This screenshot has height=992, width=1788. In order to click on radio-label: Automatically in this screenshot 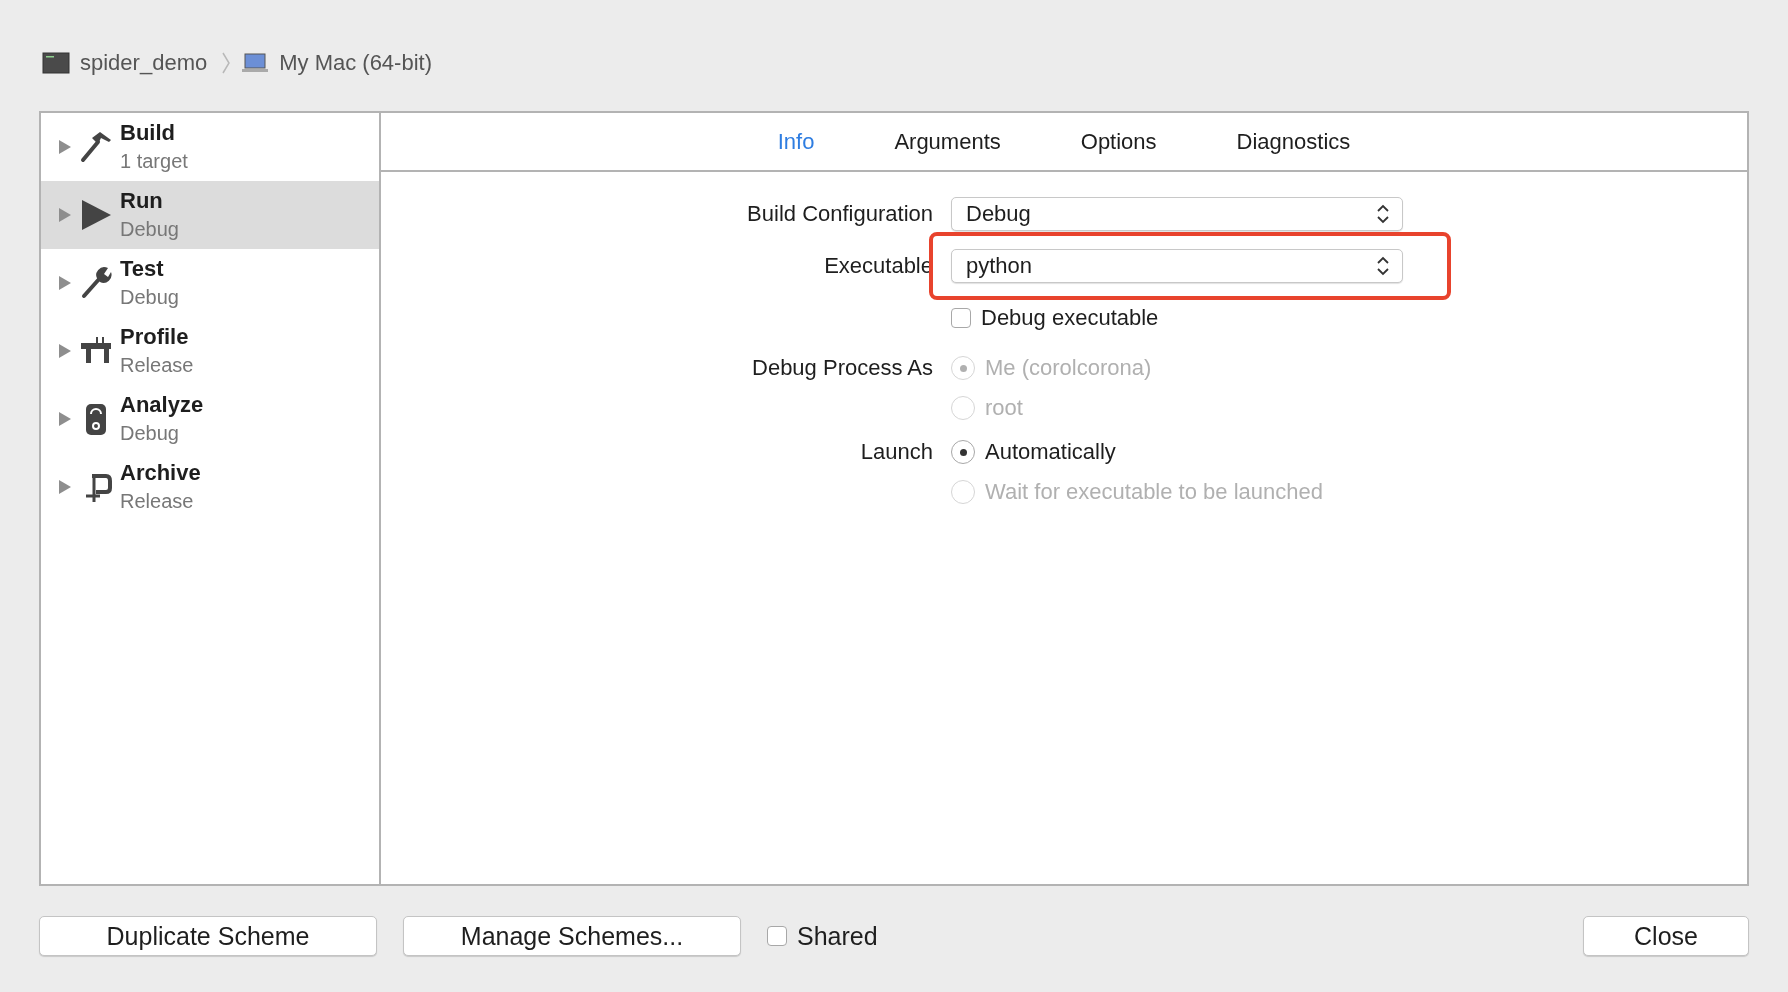, I will do `click(1050, 452)`.